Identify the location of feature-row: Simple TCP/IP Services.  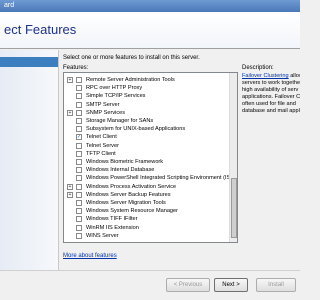
(147, 96).